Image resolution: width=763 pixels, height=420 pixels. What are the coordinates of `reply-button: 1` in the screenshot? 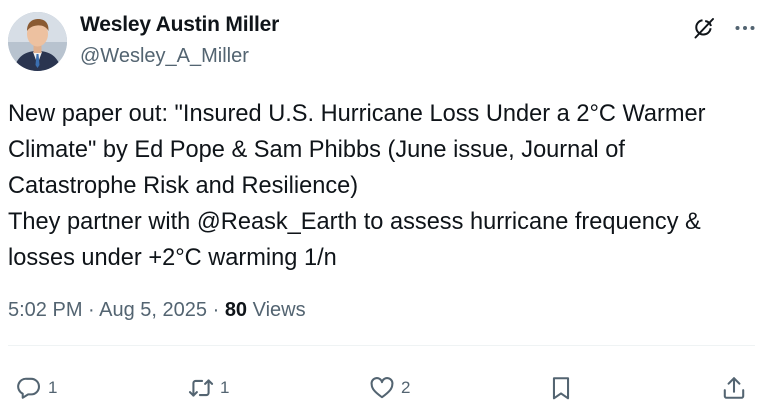 It's located at (36, 388).